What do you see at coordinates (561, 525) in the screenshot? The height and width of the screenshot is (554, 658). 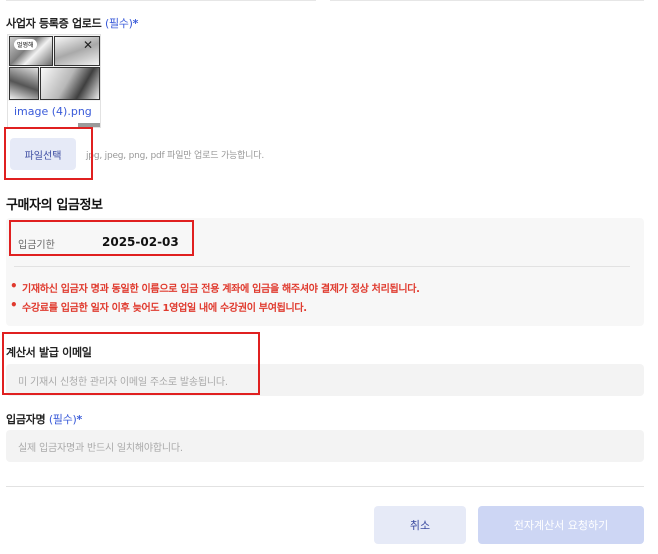 I see `request-invoice-button: 전자계산서 요청하기` at bounding box center [561, 525].